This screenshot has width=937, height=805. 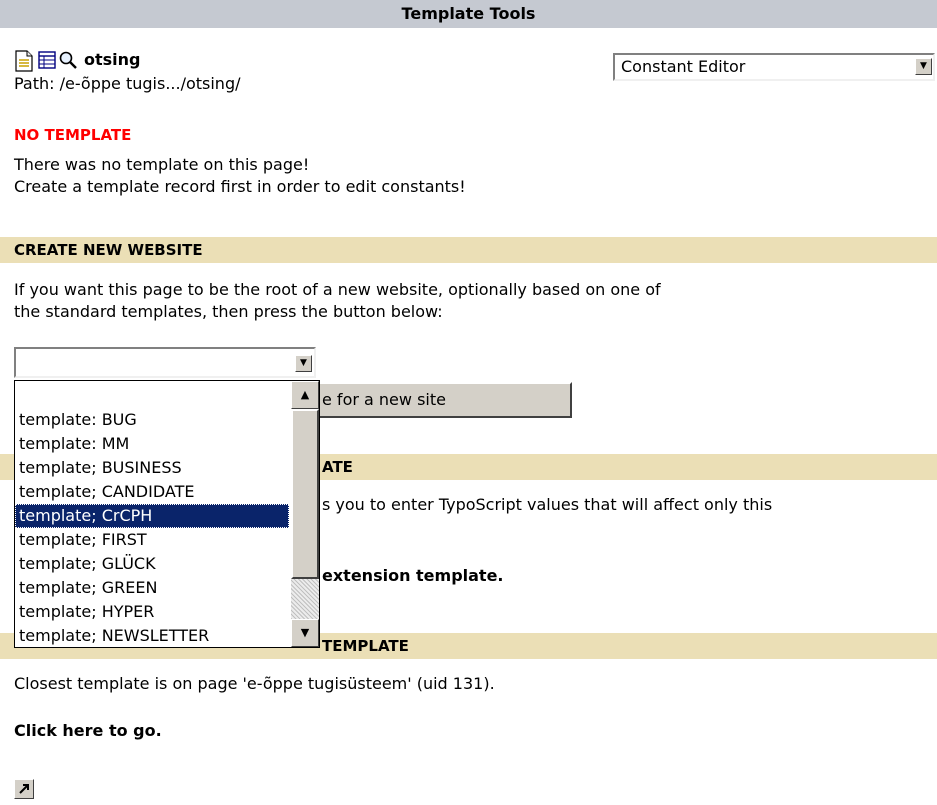 What do you see at coordinates (305, 633) in the screenshot?
I see `scroll-down-icon: ▼` at bounding box center [305, 633].